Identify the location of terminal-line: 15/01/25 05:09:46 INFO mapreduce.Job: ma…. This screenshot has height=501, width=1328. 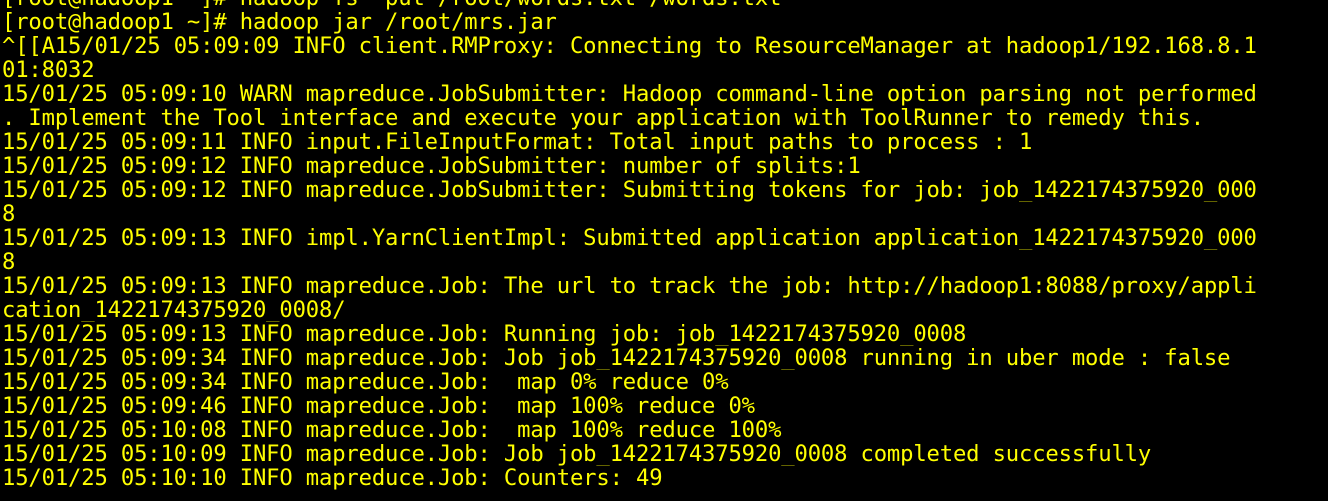
(378, 406).